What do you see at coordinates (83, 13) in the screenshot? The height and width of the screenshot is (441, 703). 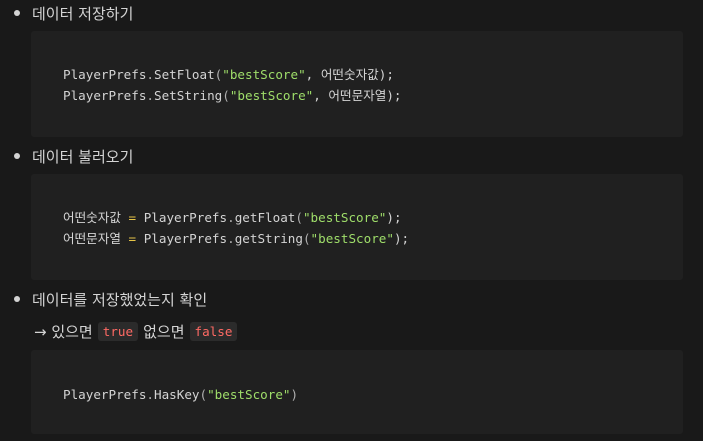 I see `section-heading: 데이터 저장하기` at bounding box center [83, 13].